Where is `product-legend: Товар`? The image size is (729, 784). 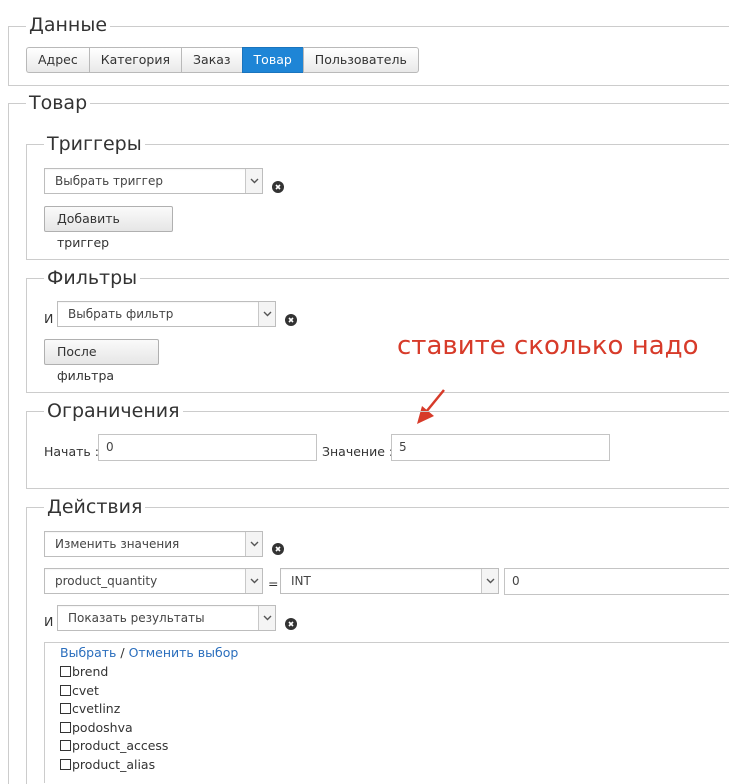 product-legend: Товар is located at coordinates (58, 103).